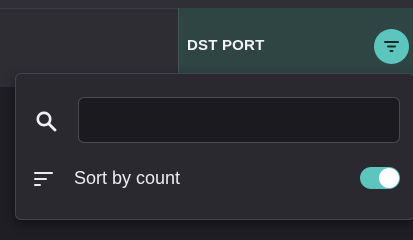 The height and width of the screenshot is (240, 413). I want to click on sort-icon, so click(43, 179).